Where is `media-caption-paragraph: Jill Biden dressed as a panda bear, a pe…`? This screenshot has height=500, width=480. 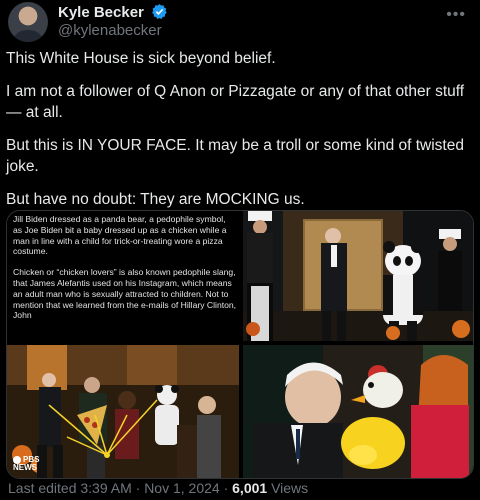 media-caption-paragraph: Jill Biden dressed as a panda bear, a pe… is located at coordinates (120, 235).